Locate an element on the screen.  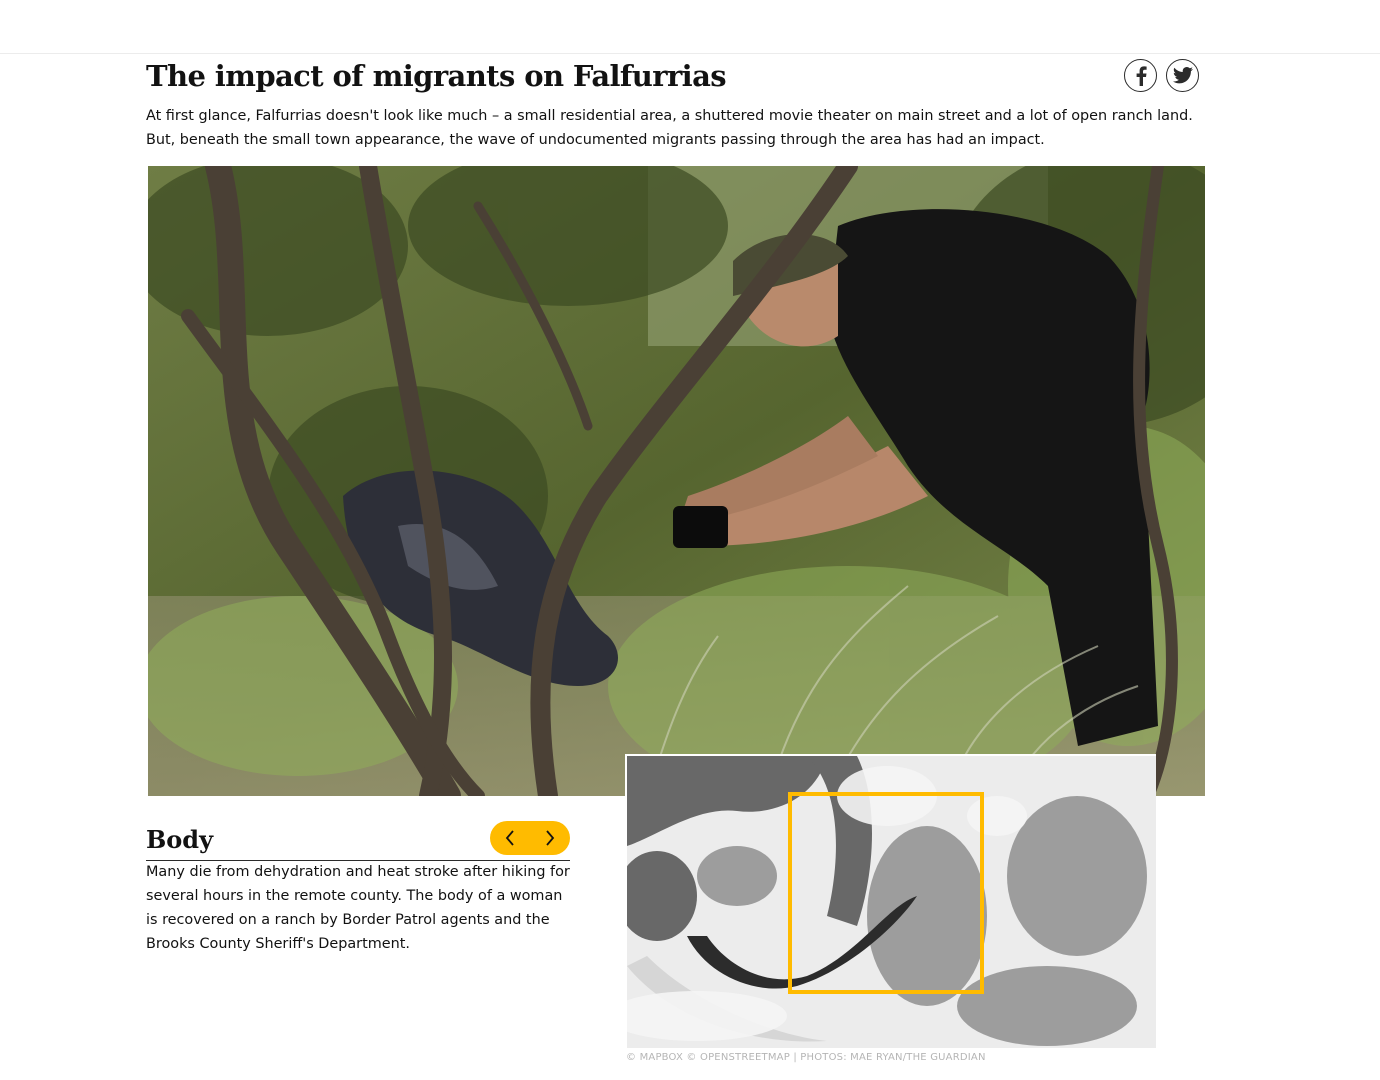
next-slide-button is located at coordinates (550, 838).